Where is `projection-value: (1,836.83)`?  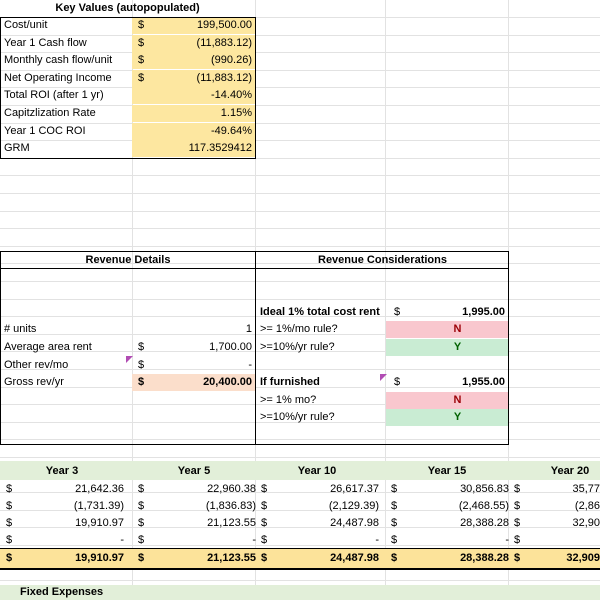
projection-value: (1,836.83) is located at coordinates (198, 506).